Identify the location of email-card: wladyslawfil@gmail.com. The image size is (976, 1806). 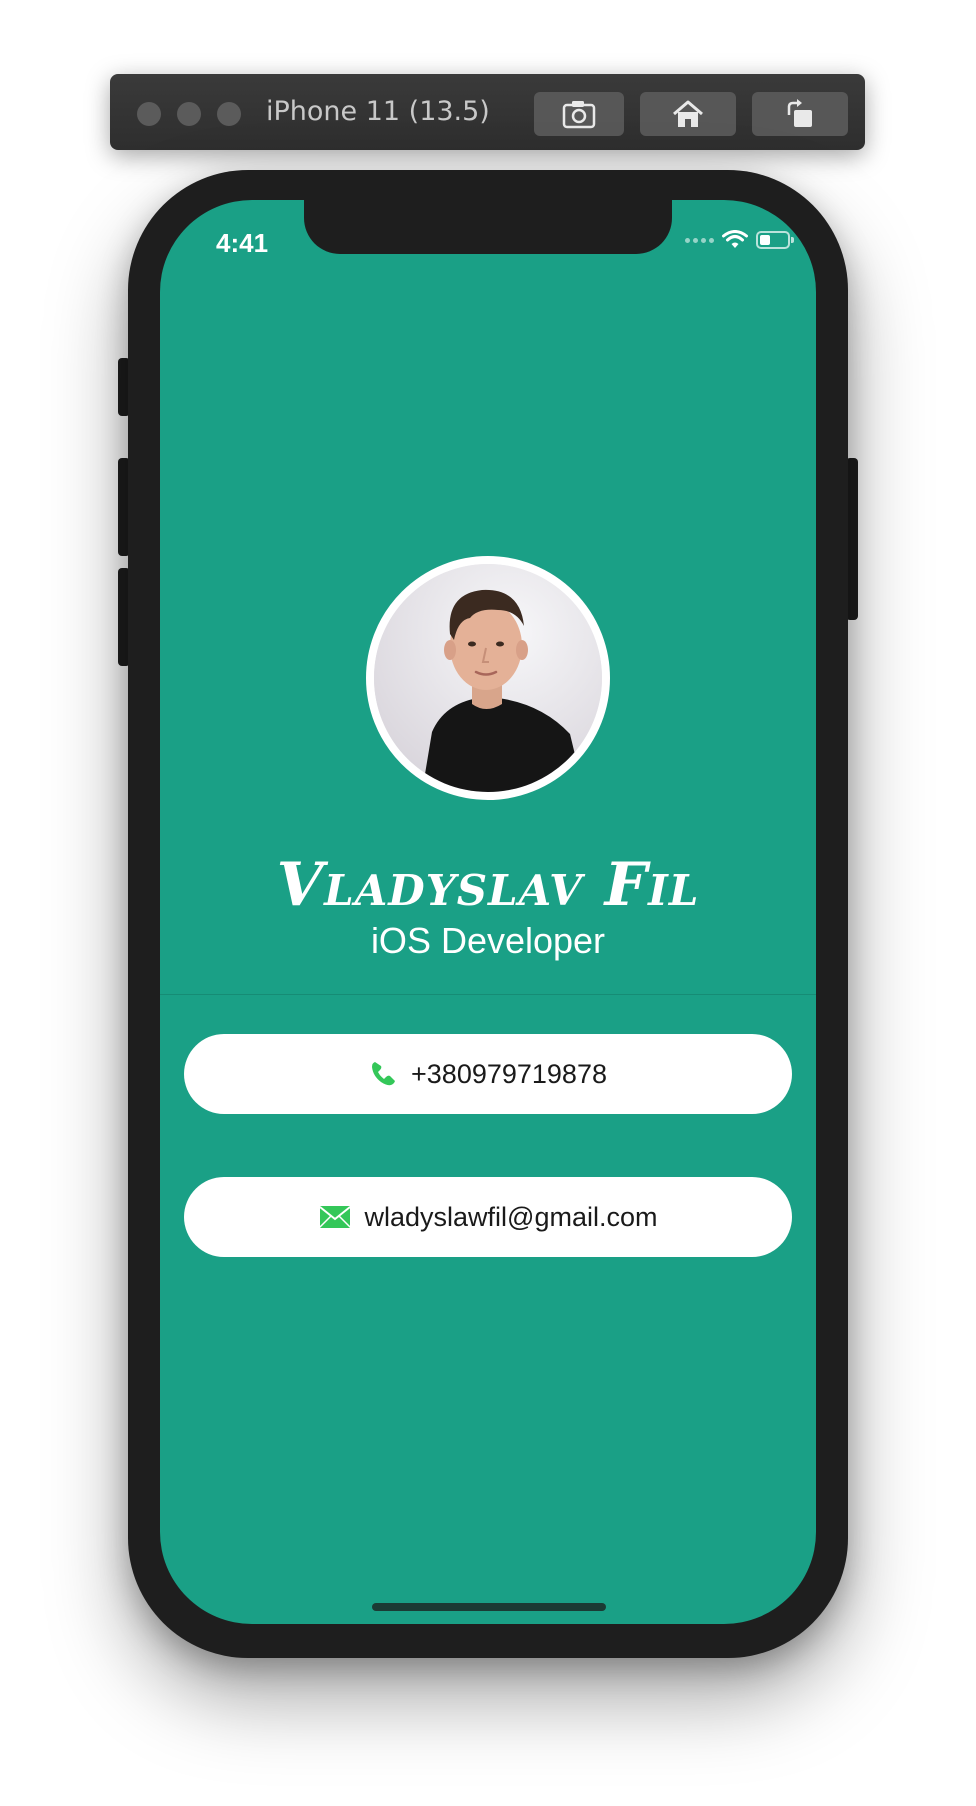
(488, 1217).